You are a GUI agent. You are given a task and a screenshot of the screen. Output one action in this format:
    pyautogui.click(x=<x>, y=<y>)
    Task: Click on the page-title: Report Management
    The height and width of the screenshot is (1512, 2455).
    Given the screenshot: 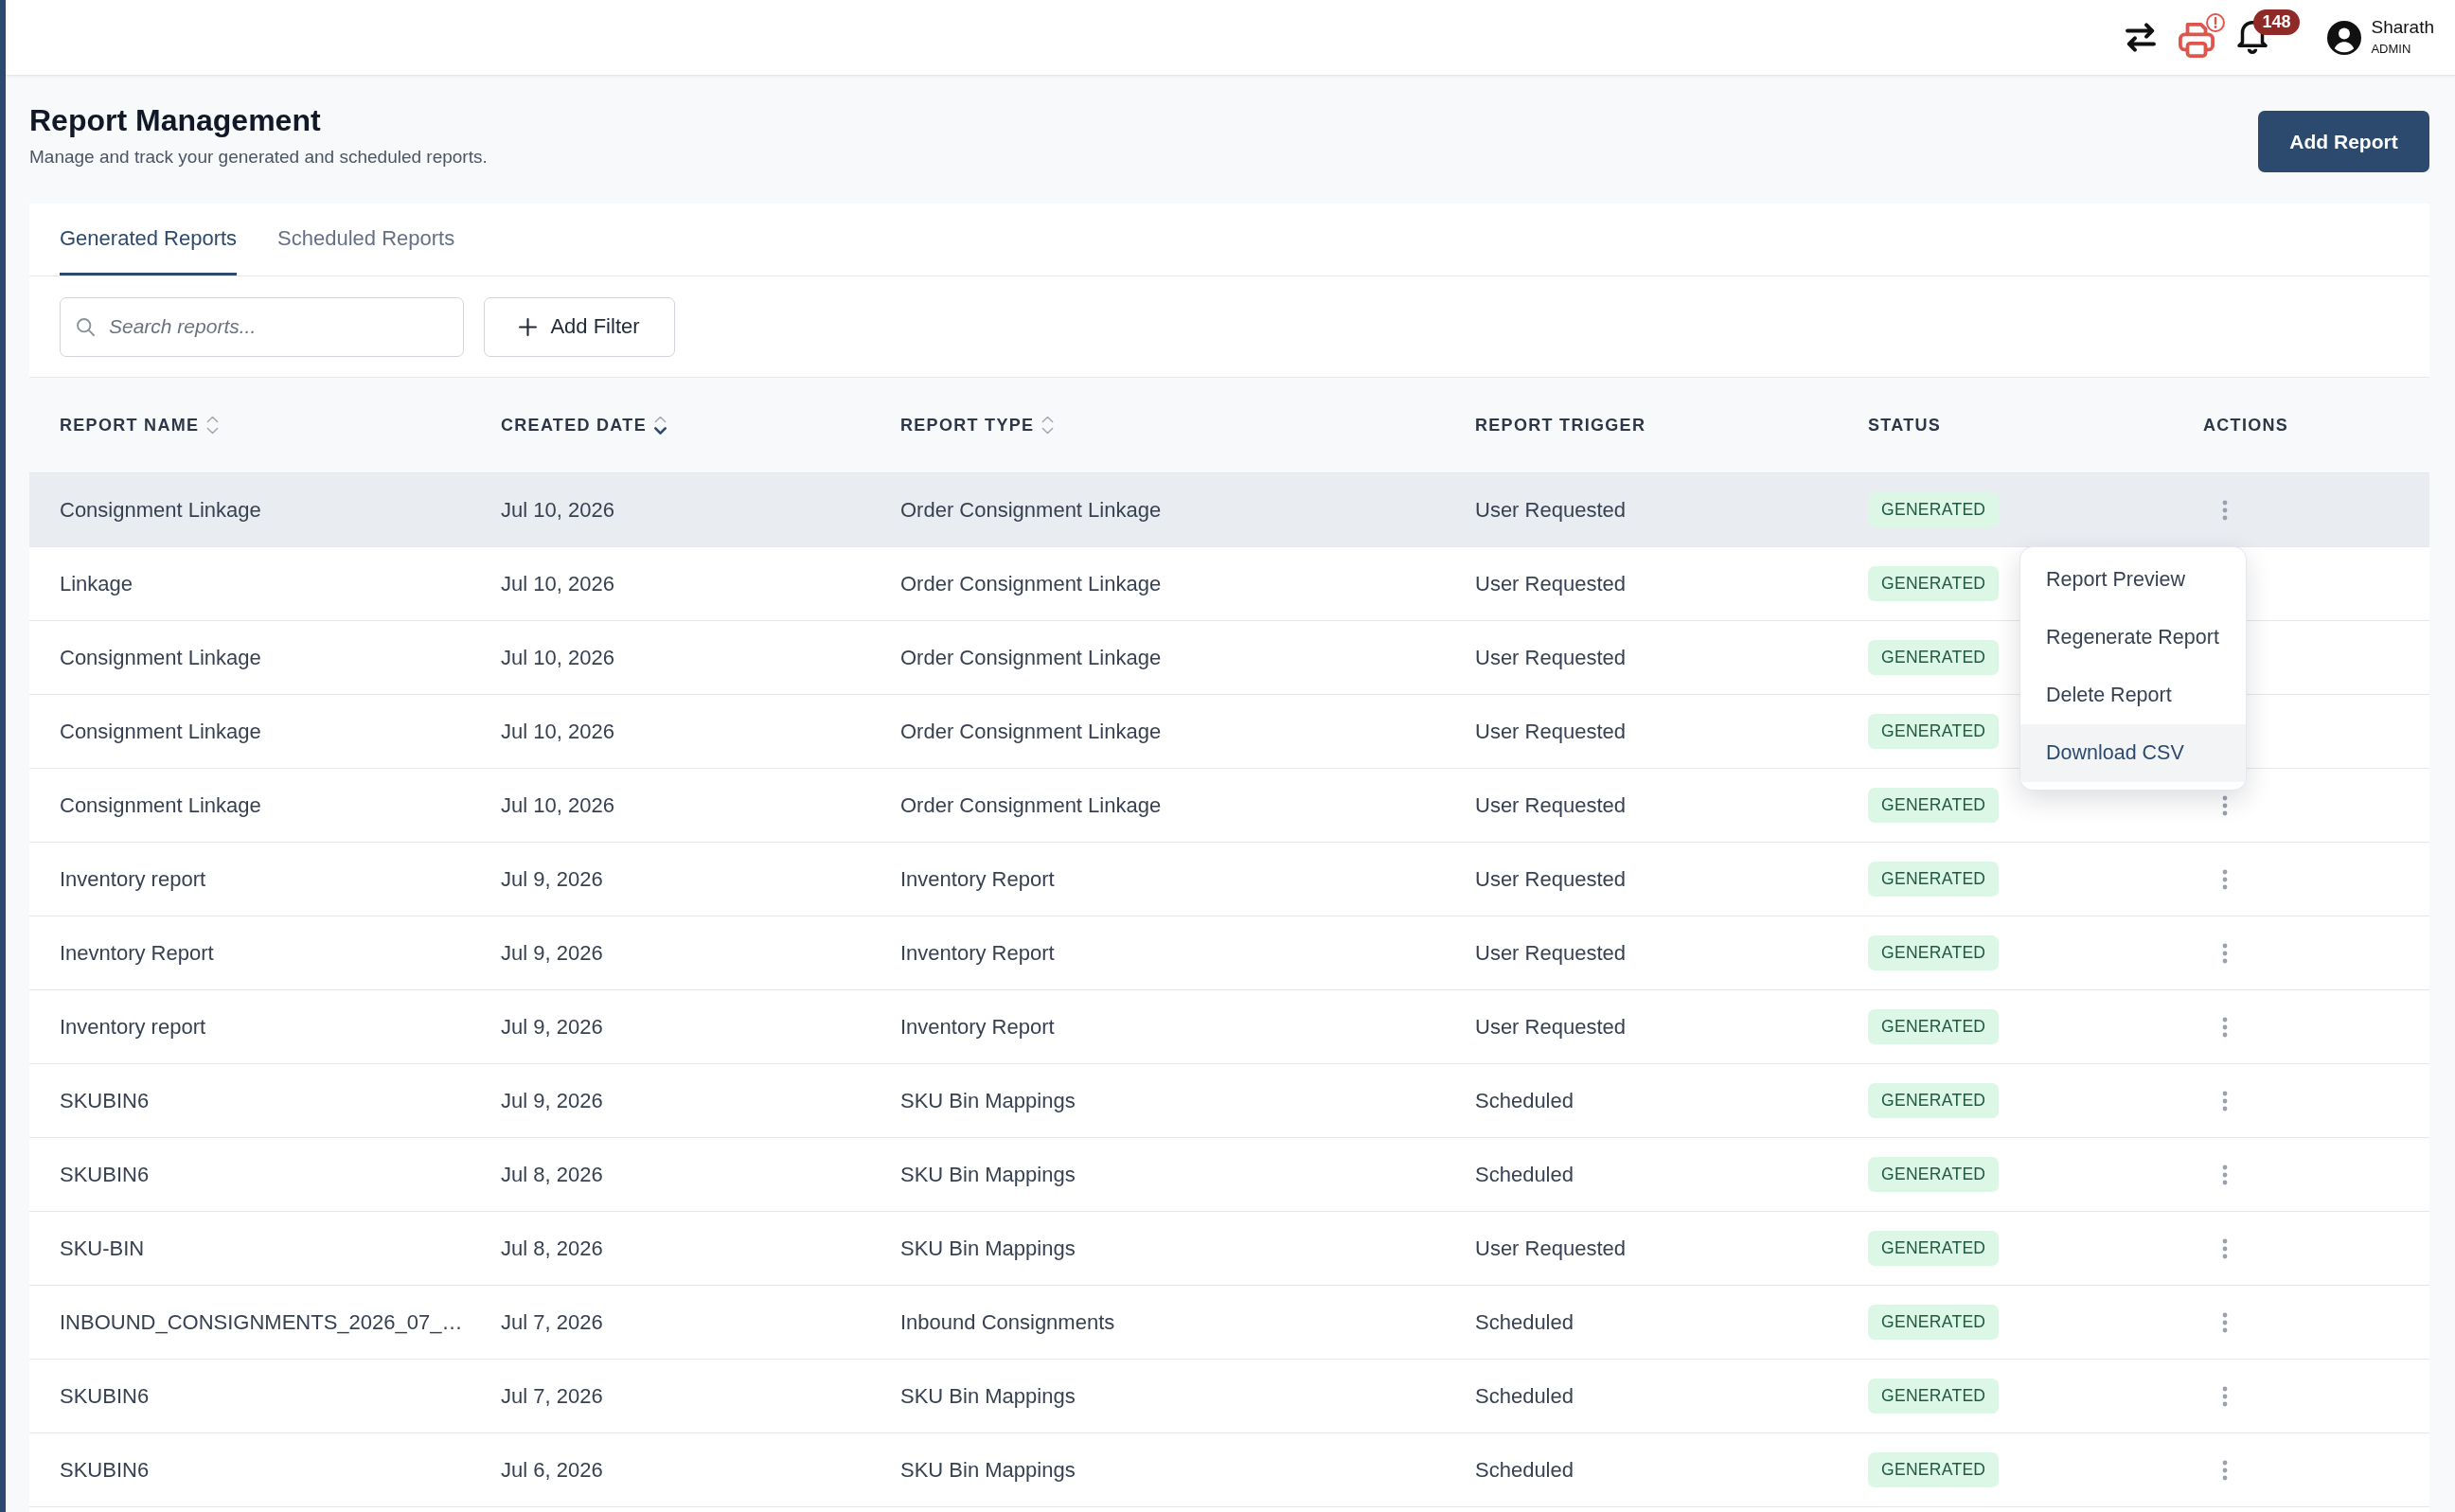 What is the action you would take?
    pyautogui.click(x=175, y=120)
    